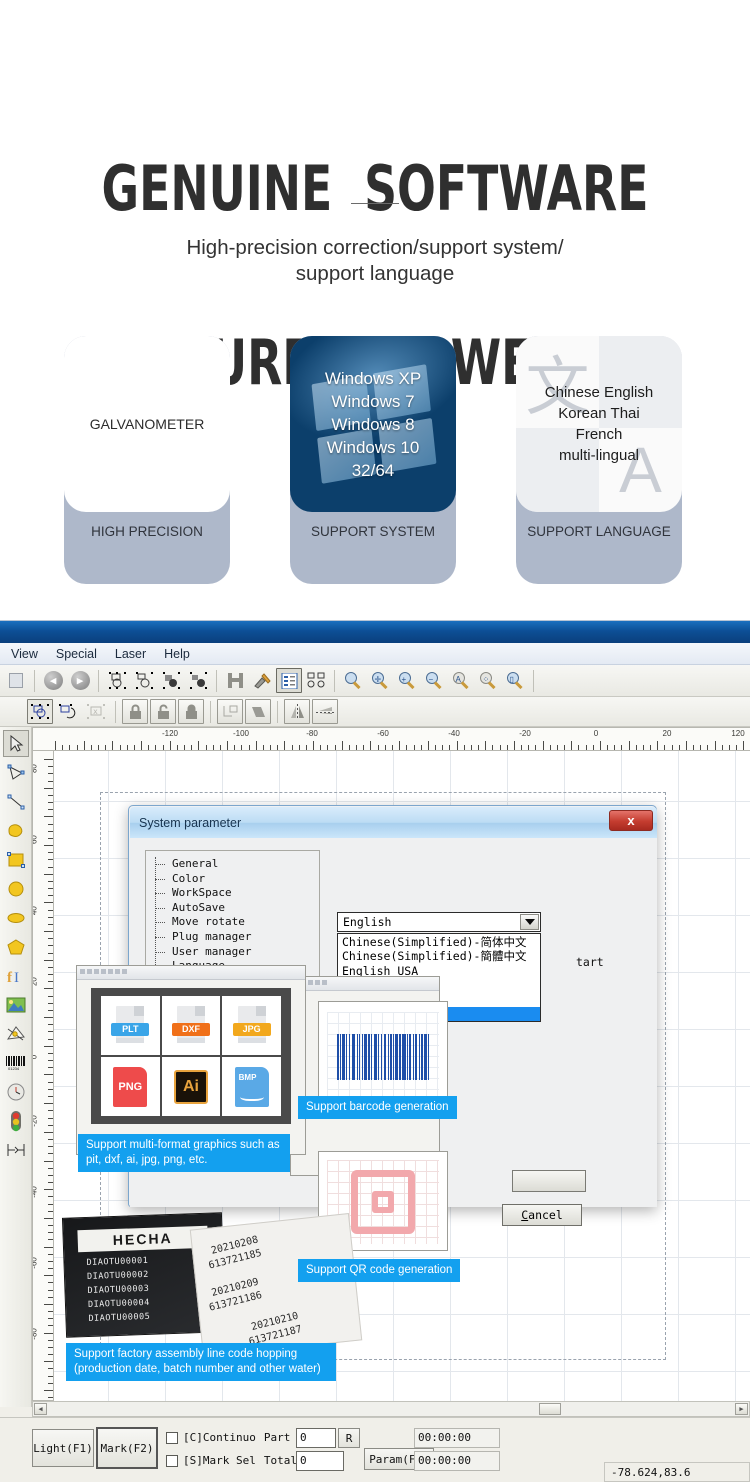 The height and width of the screenshot is (1482, 750). I want to click on break-icon, so click(198, 680).